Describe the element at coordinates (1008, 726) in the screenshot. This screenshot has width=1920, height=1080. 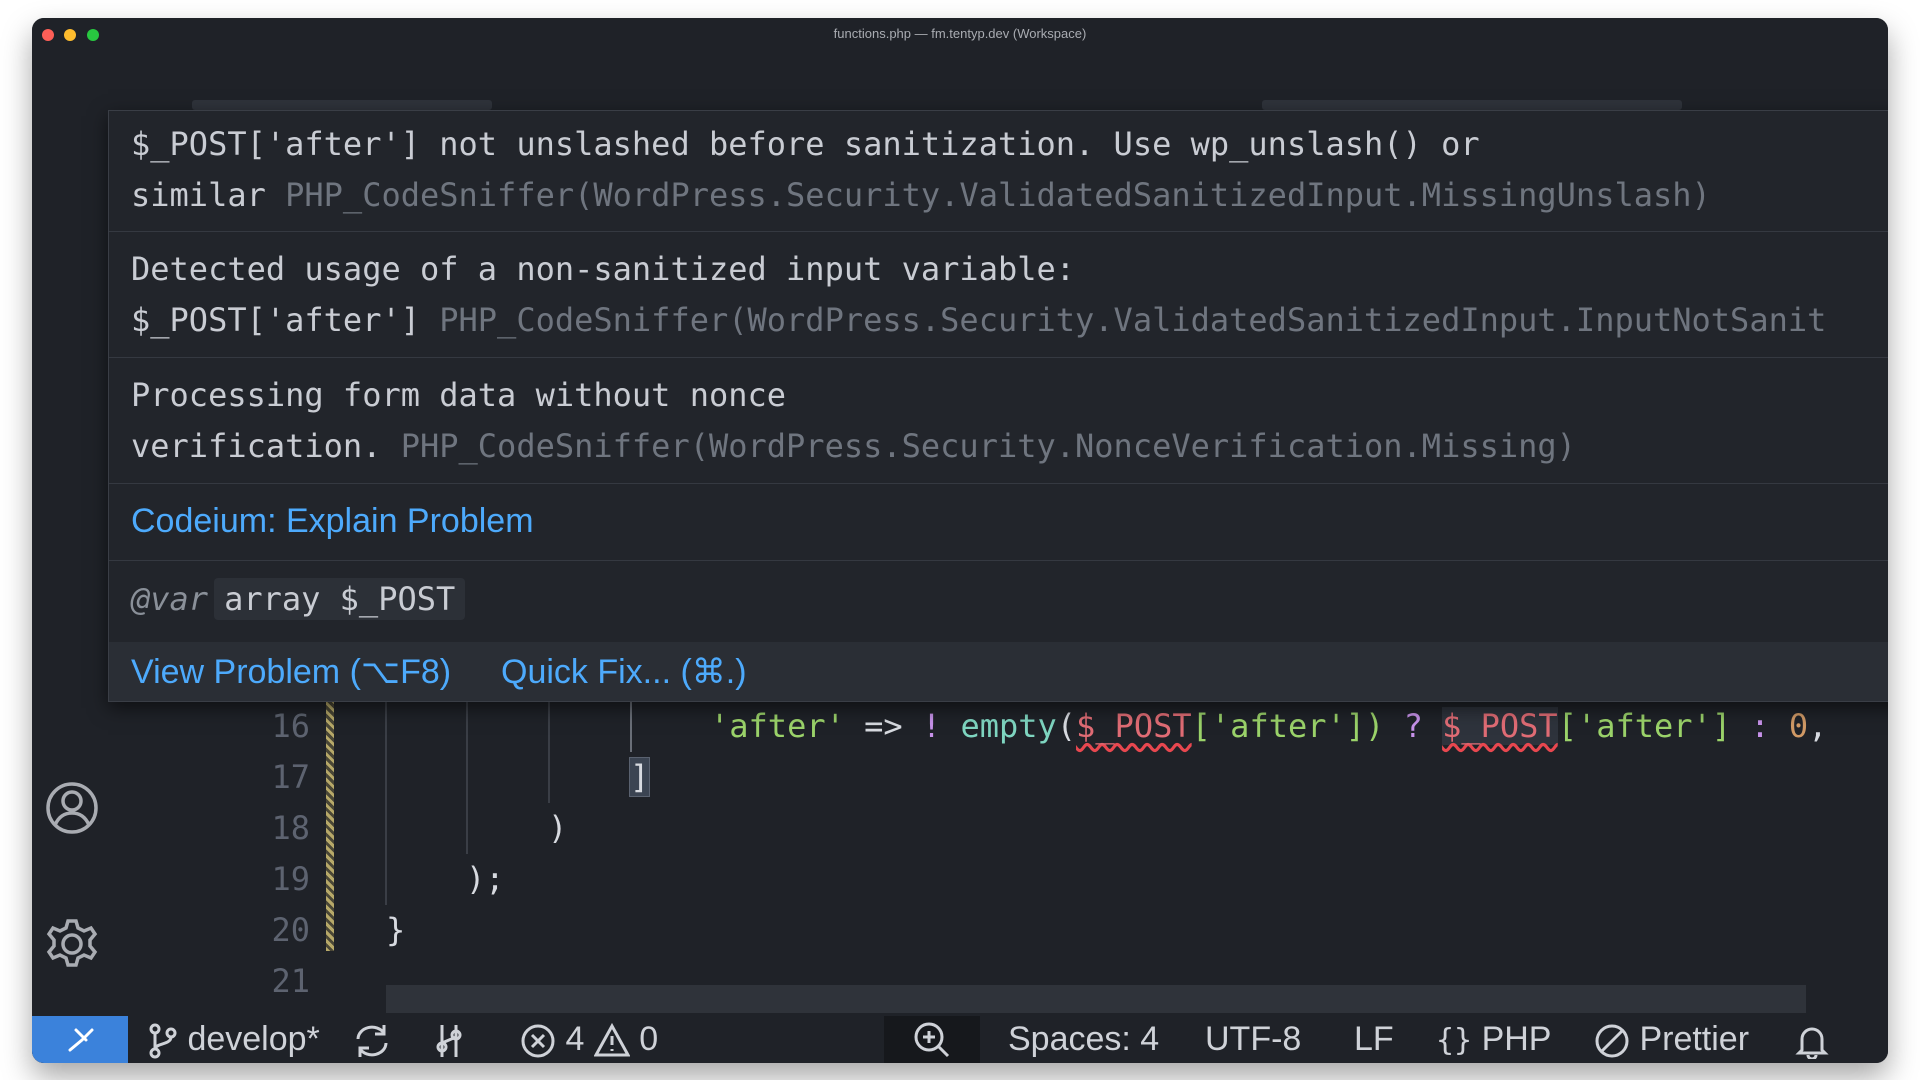
I see `function-name: empty` at that location.